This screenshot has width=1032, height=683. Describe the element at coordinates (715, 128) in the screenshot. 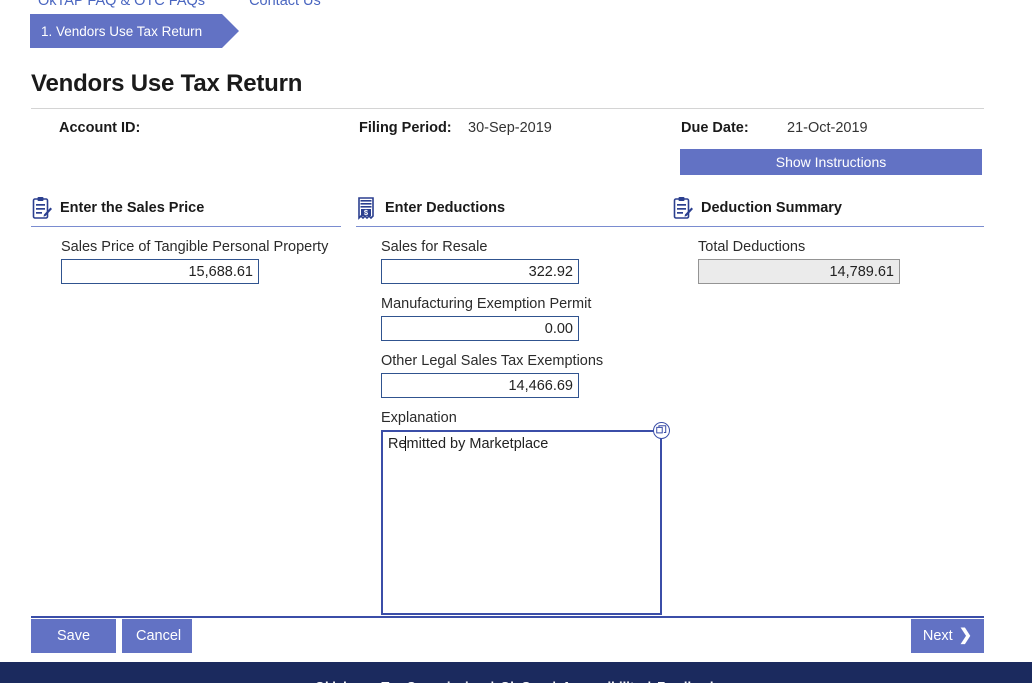

I see `due-date-label: Due Date:` at that location.